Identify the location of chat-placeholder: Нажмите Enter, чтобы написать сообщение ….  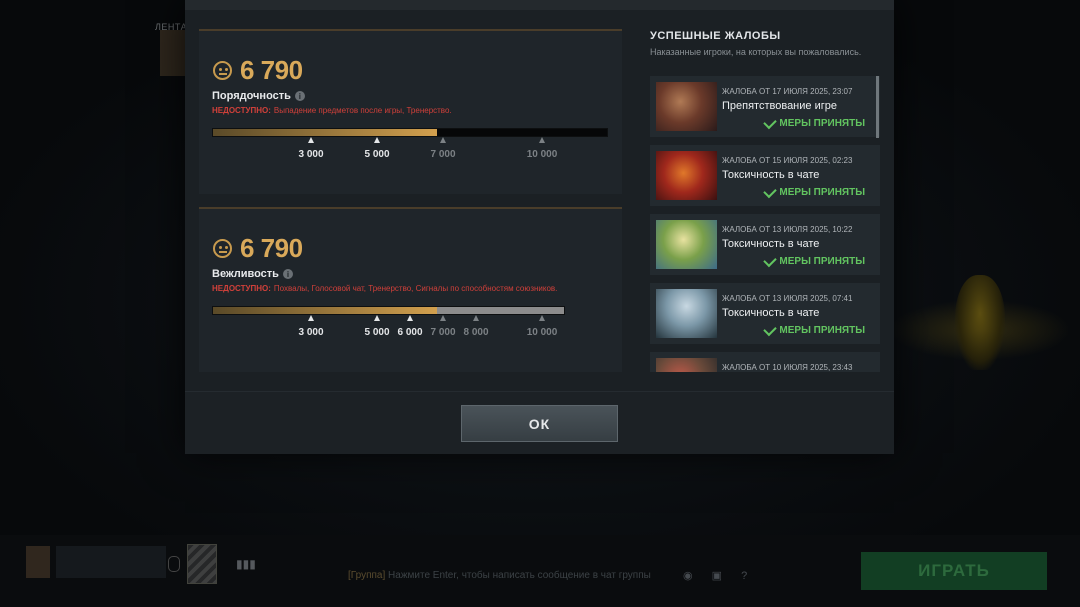
(519, 575).